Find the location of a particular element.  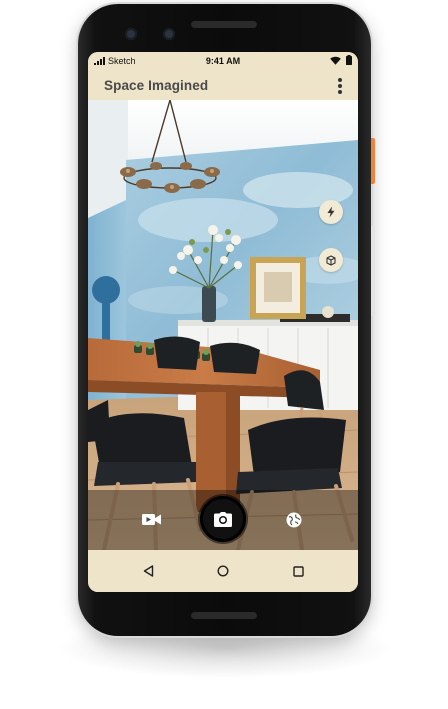

earpiece-speaker is located at coordinates (224, 24).